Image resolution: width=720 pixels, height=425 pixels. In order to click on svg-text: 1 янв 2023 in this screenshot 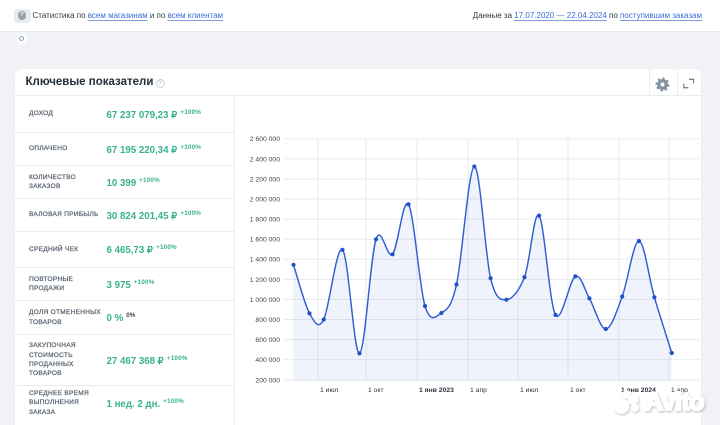, I will do `click(436, 390)`.